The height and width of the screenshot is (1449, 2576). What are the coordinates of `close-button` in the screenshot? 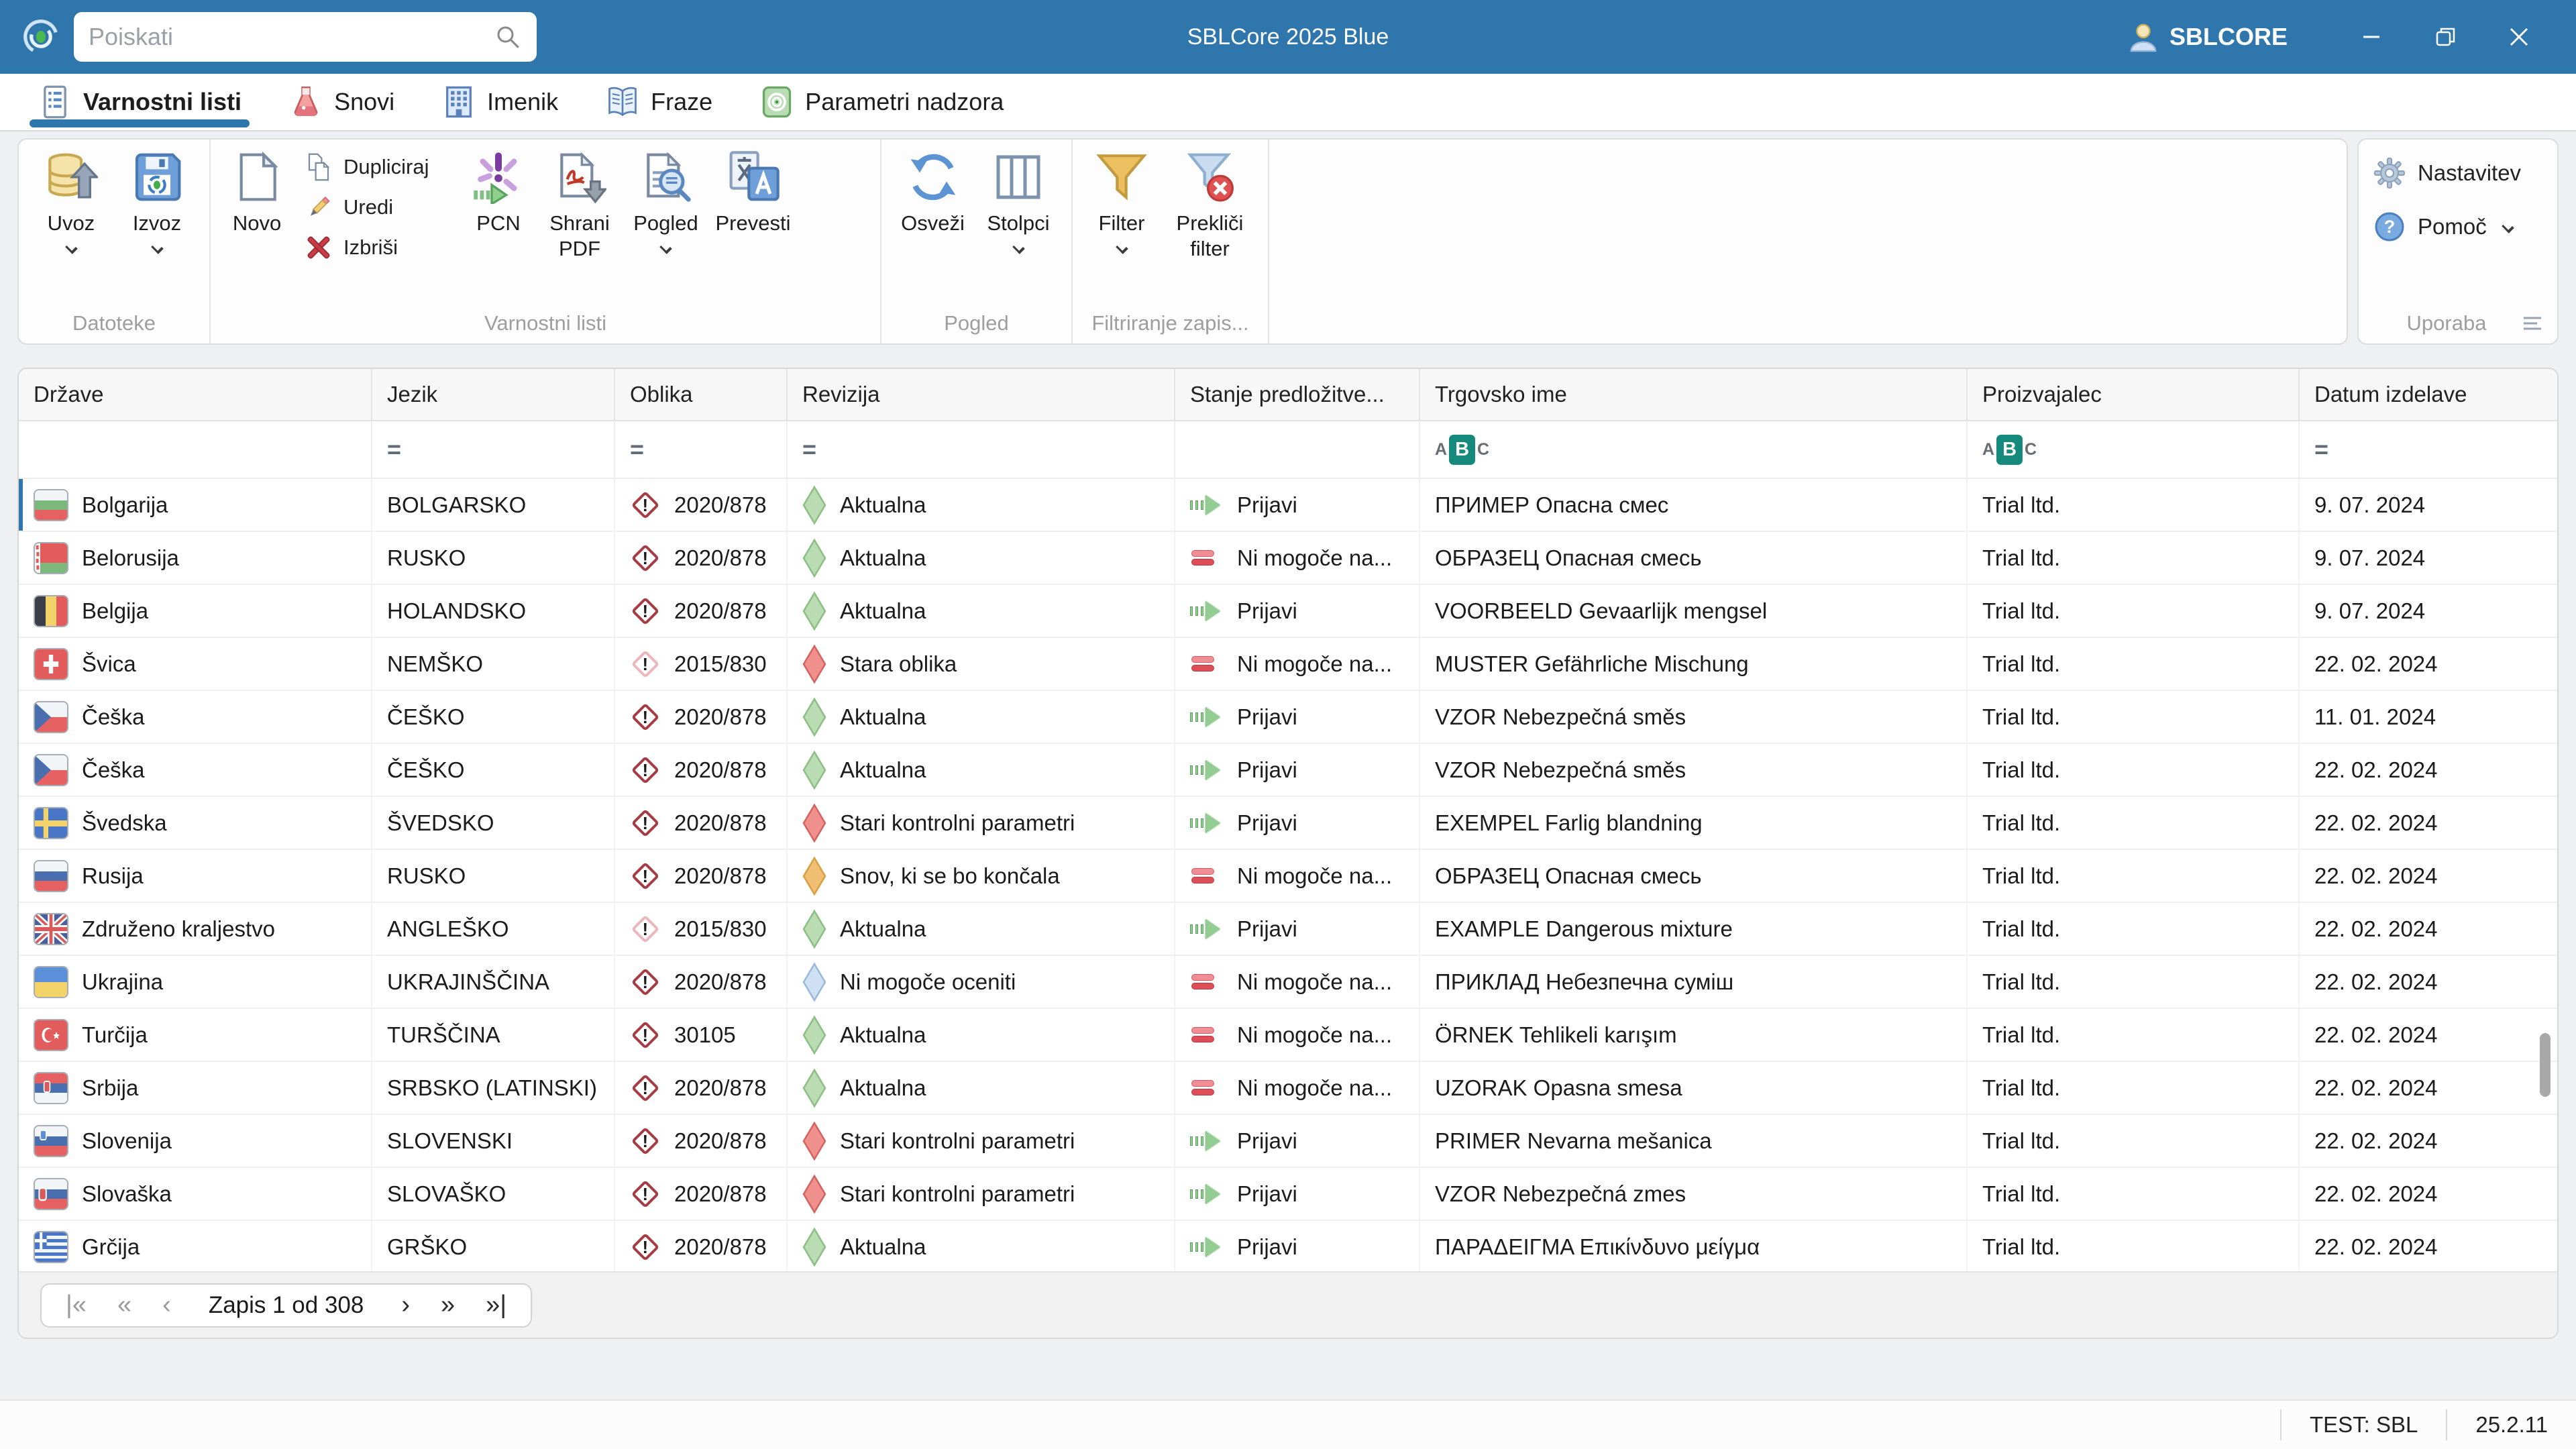 It's located at (2519, 37).